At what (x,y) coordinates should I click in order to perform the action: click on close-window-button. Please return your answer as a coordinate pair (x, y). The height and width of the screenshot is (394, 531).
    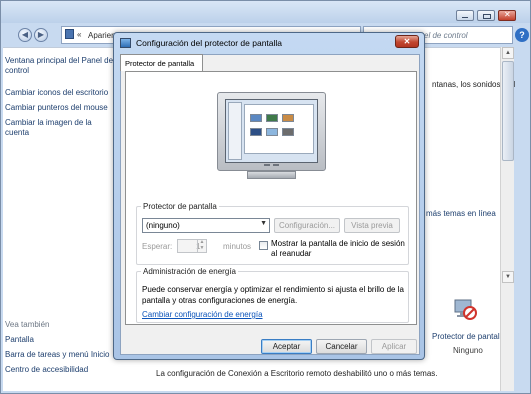
    Looking at the image, I should click on (507, 15).